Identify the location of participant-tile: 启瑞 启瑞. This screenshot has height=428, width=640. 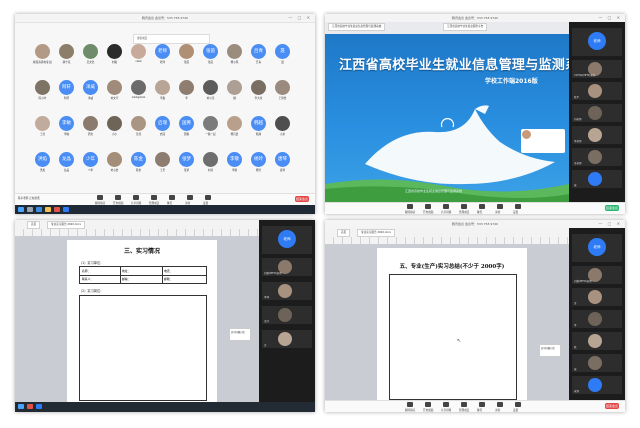
(162, 126).